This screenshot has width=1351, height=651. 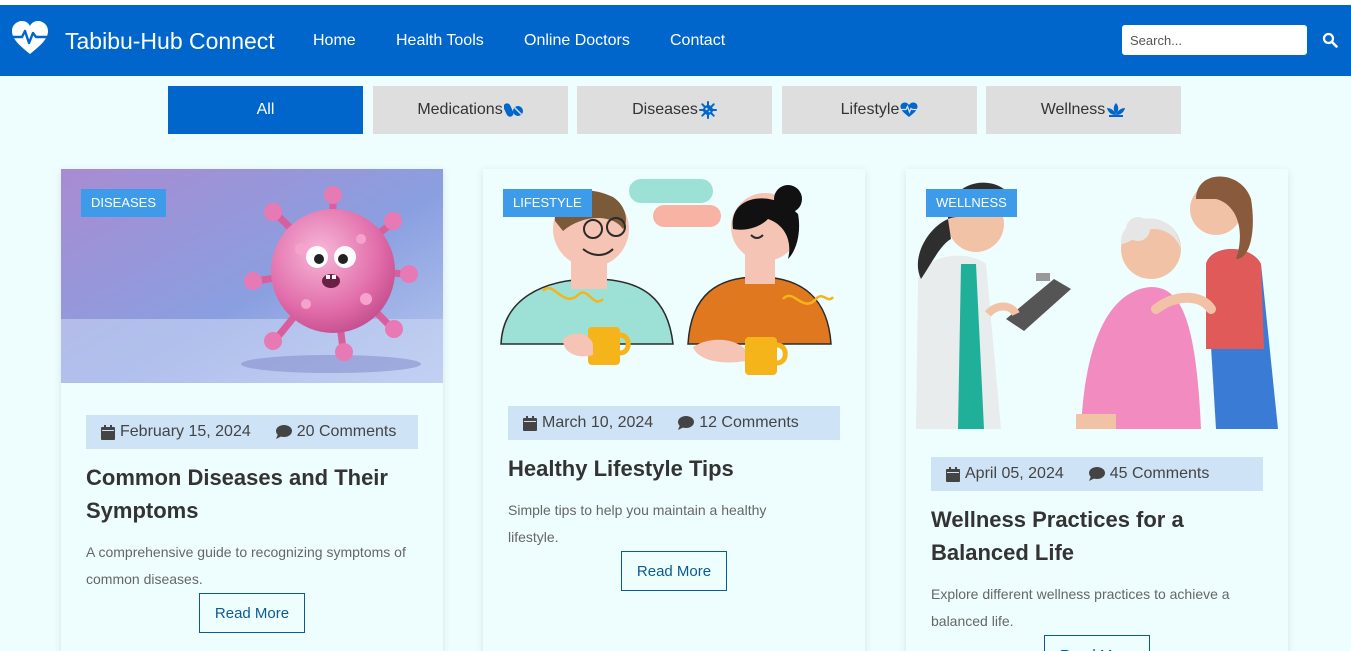 What do you see at coordinates (577, 41) in the screenshot?
I see `nav-online-doctors: Online Doctors` at bounding box center [577, 41].